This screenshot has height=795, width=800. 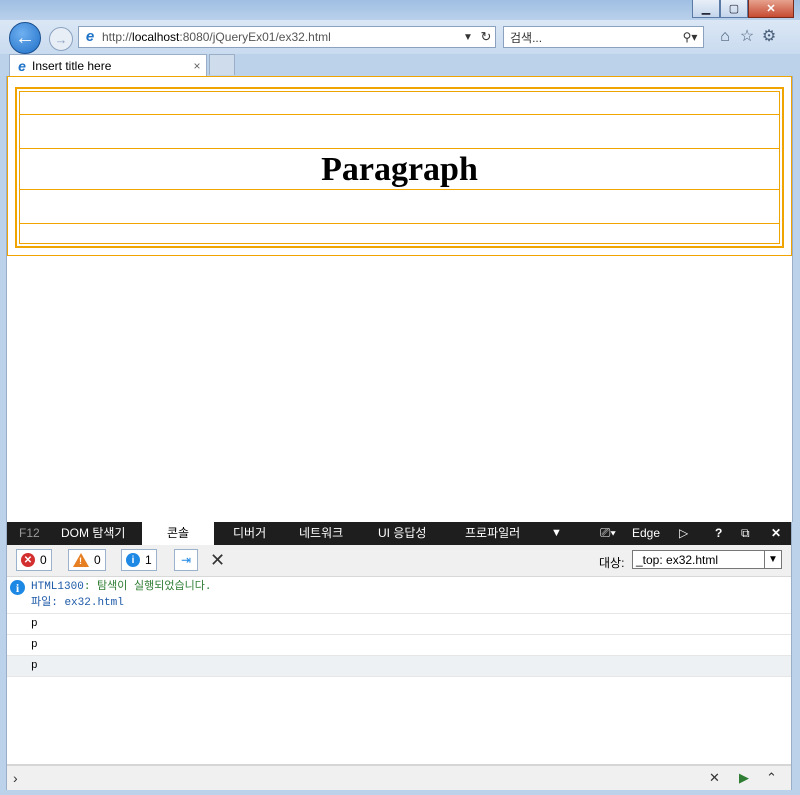 What do you see at coordinates (93, 533) in the screenshot?
I see `tab-dom-explorer: DOM 탐색기` at bounding box center [93, 533].